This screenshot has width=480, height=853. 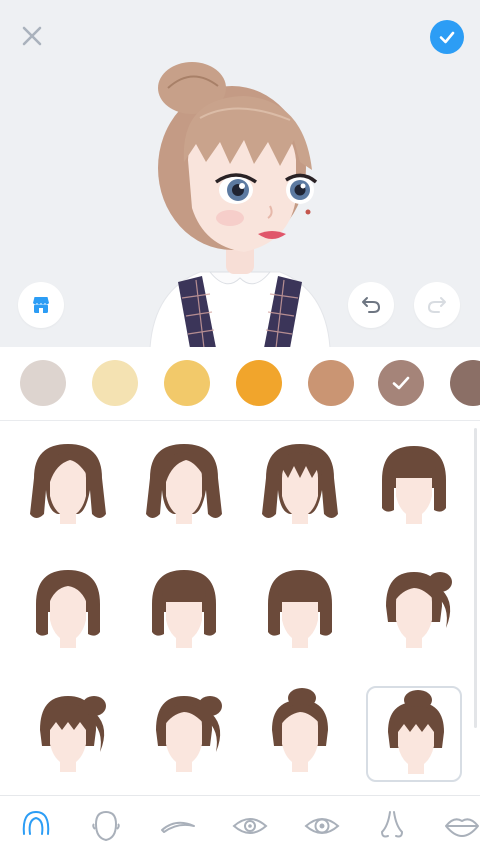 I want to click on tab-eyebrow, so click(x=178, y=825).